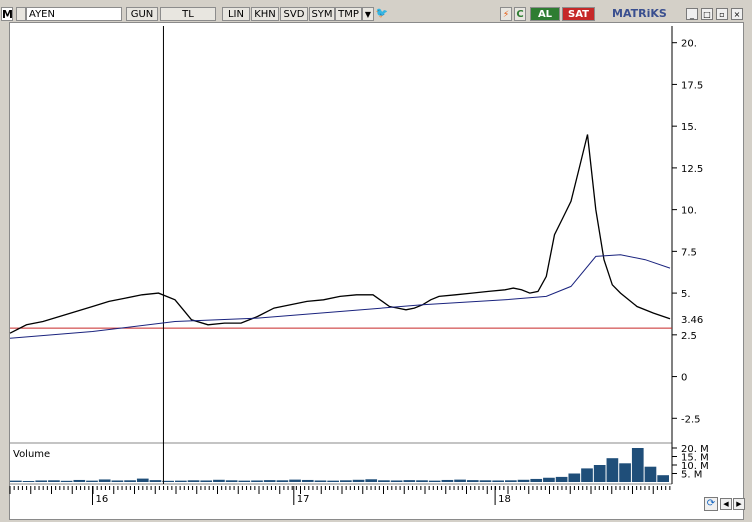 This screenshot has height=522, width=752. I want to click on scroll-right-icon: ▶, so click(739, 504).